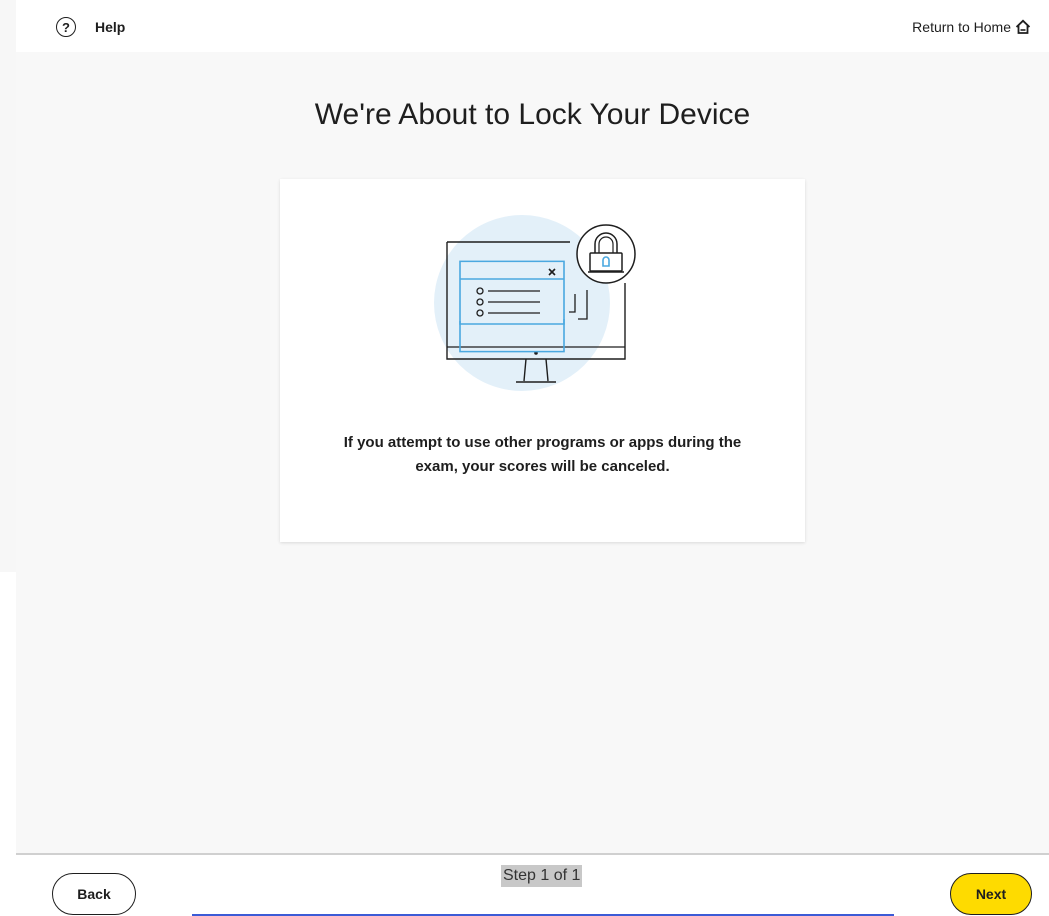  I want to click on help-link: ? Help, so click(90, 27).